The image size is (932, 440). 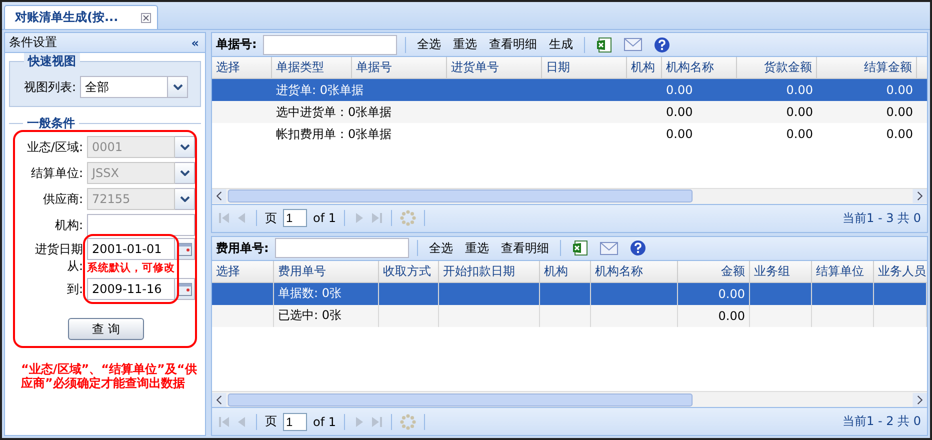 What do you see at coordinates (52, 61) in the screenshot?
I see `group-legend: 快速视图` at bounding box center [52, 61].